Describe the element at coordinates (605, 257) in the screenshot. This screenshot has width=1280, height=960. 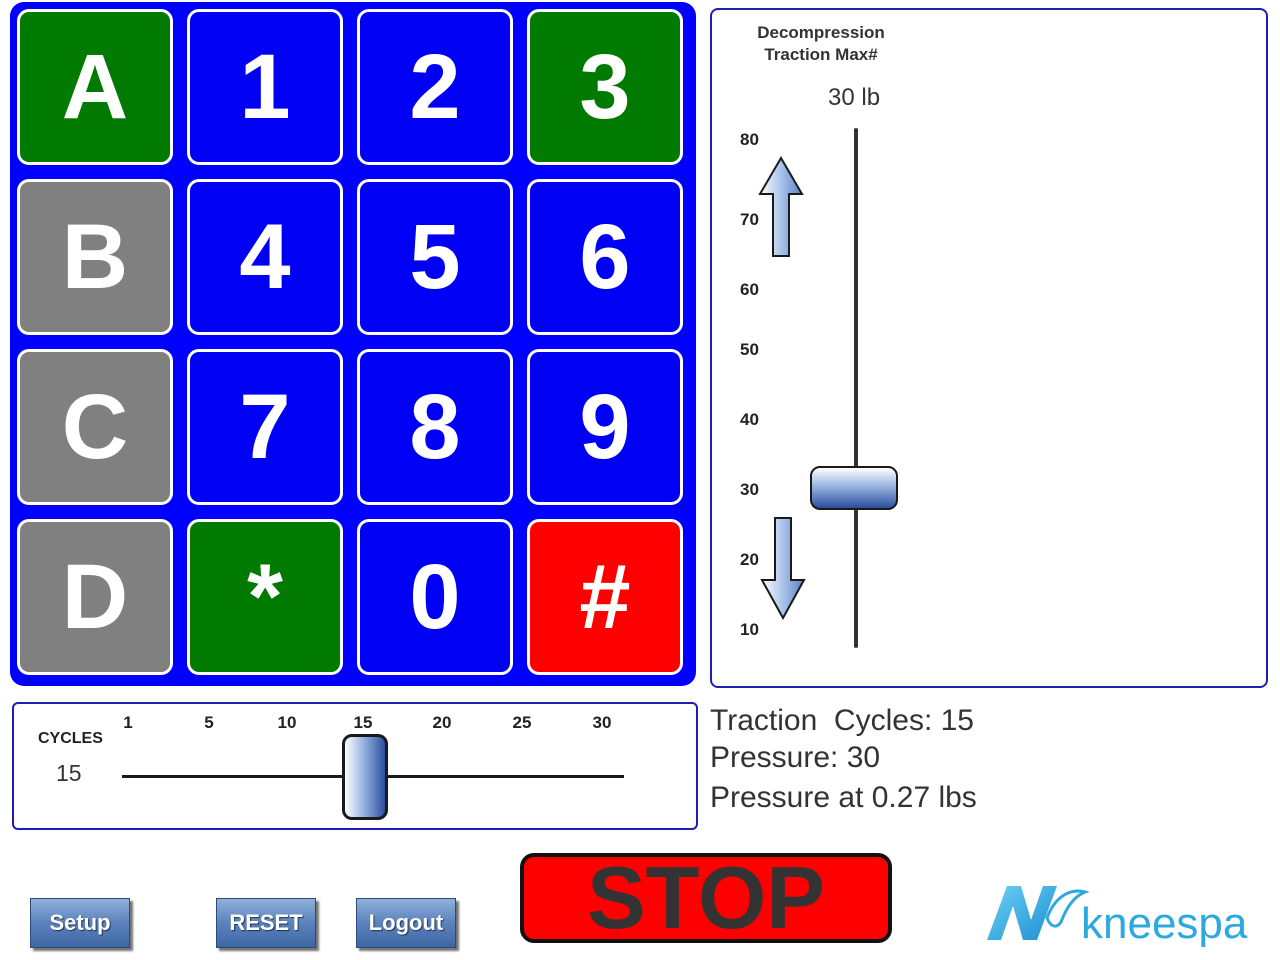
I see `key-6: 6` at that location.